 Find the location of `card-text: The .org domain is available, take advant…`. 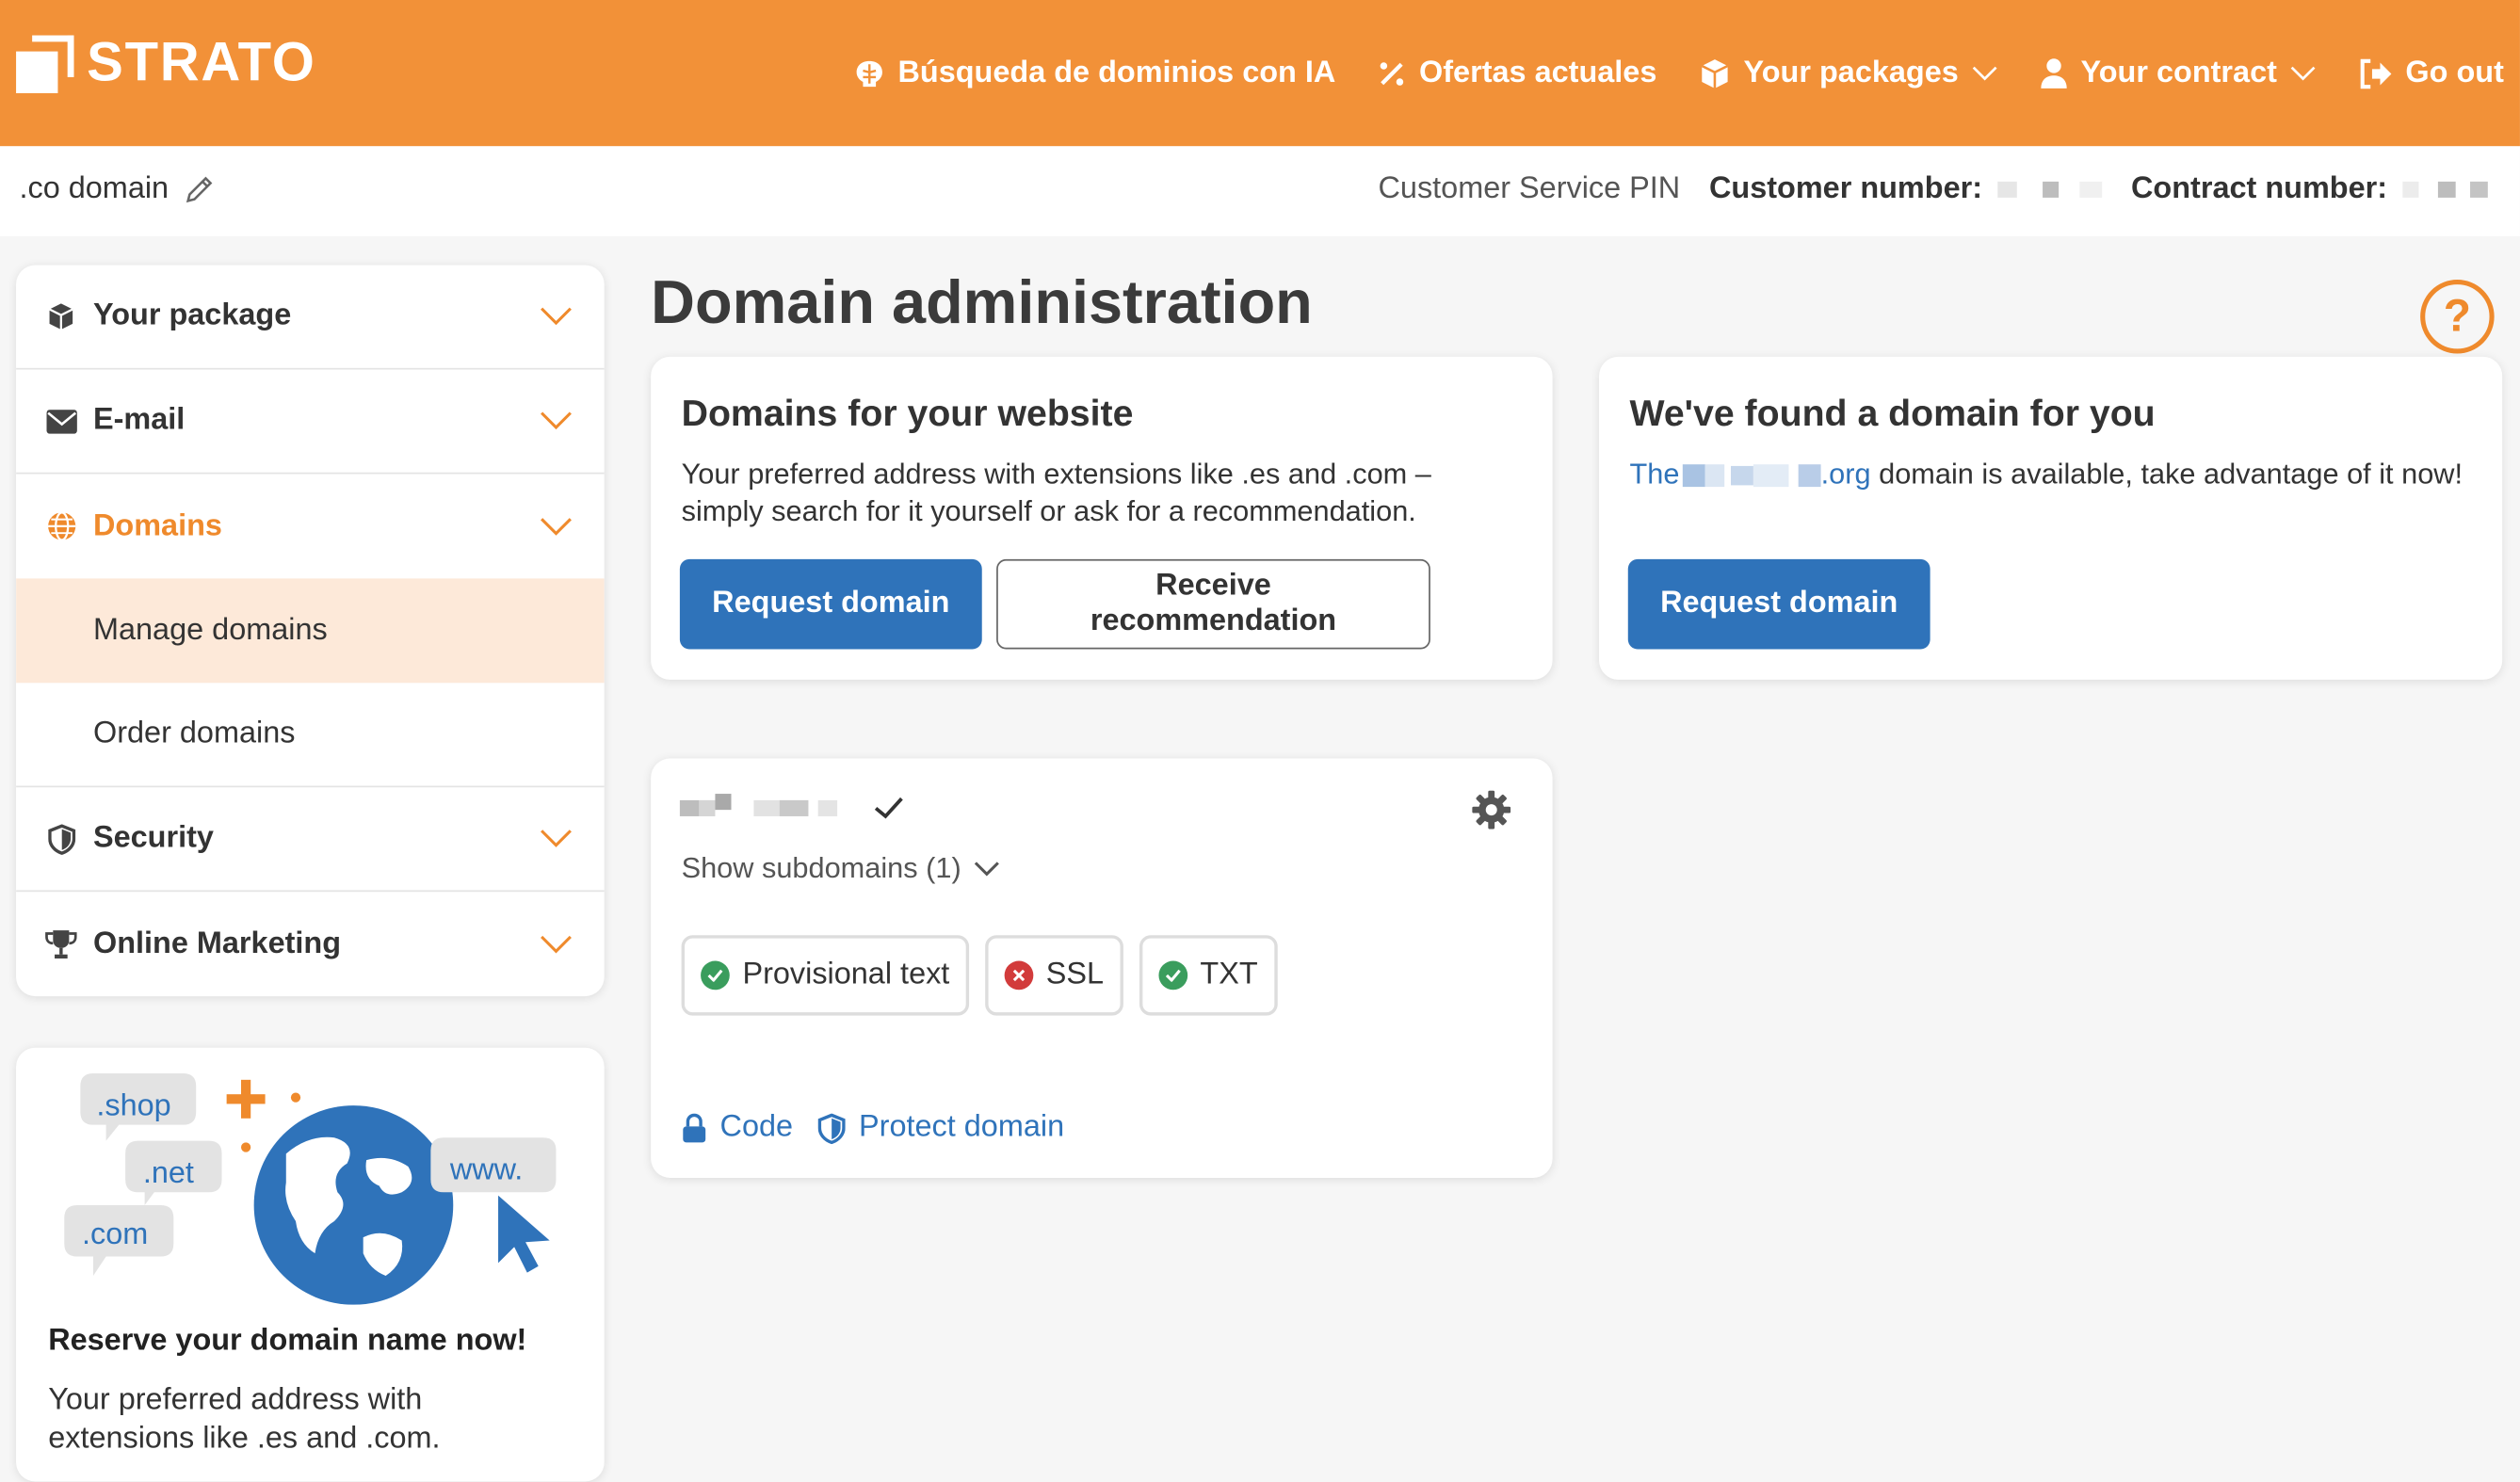

card-text: The .org domain is available, take advant… is located at coordinates (2046, 474).